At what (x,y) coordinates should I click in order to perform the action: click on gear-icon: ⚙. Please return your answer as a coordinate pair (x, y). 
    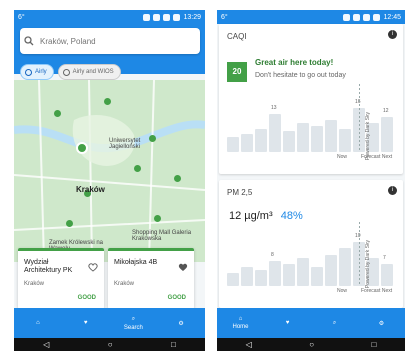
    Looking at the image, I should click on (181, 323).